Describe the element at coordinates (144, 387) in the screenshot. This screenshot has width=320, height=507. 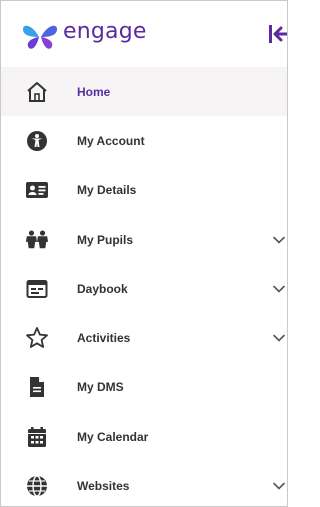
I see `sidebar-item-my-dms: My DMS` at that location.